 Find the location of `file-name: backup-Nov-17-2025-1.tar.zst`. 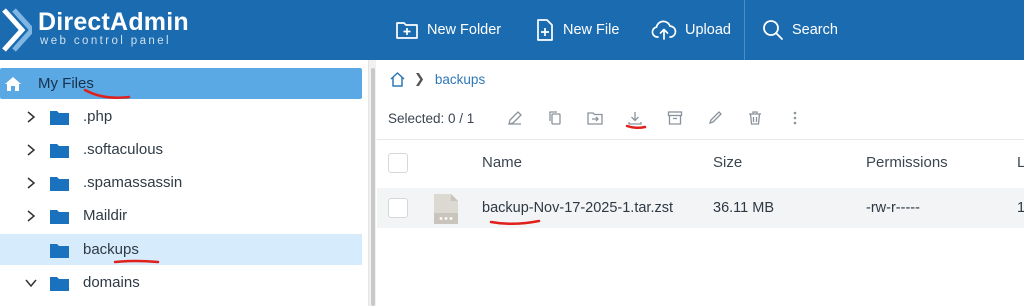

file-name: backup-Nov-17-2025-1.tar.zst is located at coordinates (577, 208).